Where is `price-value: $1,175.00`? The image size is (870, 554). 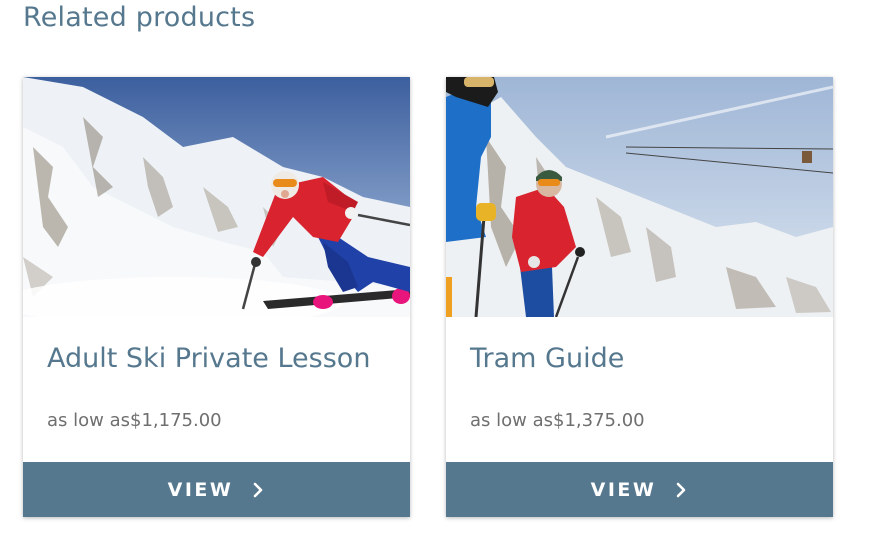
price-value: $1,175.00 is located at coordinates (176, 420).